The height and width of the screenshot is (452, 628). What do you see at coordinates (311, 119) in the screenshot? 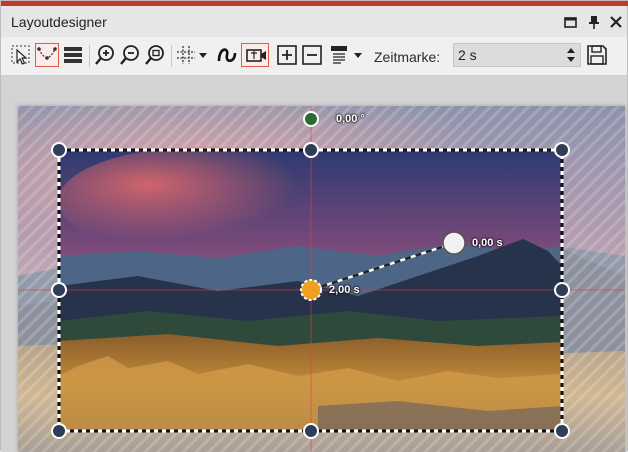
I see `rotation-handle` at bounding box center [311, 119].